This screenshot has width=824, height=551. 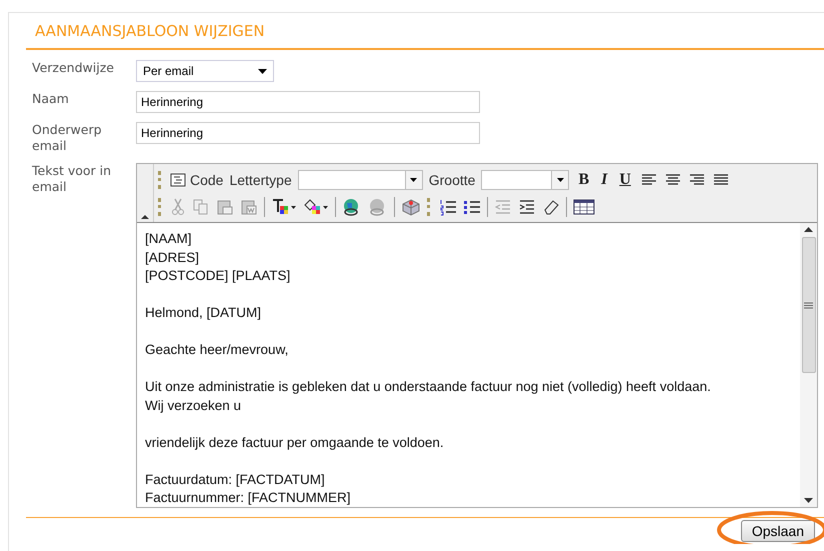 I want to click on code-icon, so click(x=178, y=179).